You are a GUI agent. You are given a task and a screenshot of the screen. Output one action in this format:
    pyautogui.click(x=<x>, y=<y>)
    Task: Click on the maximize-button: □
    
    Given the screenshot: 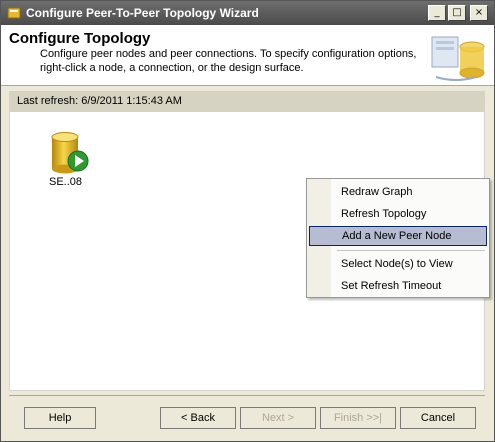 What is the action you would take?
    pyautogui.click(x=457, y=13)
    